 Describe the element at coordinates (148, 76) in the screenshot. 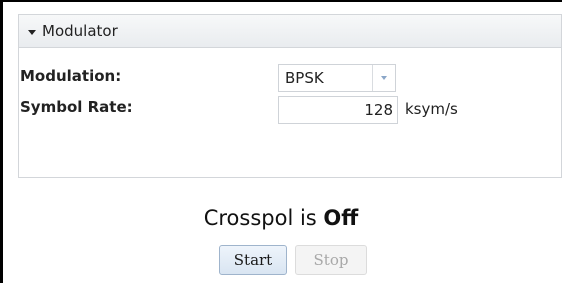

I see `modulation-row: Modulation:` at that location.